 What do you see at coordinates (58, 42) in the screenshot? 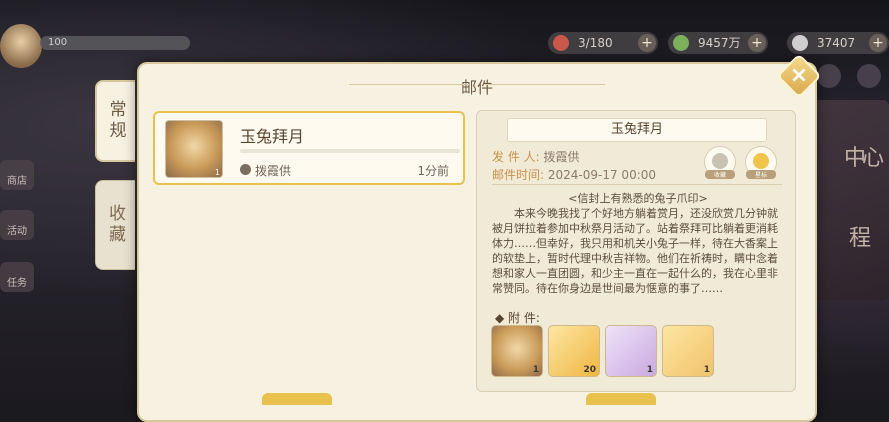
I see `level-text: 100` at bounding box center [58, 42].